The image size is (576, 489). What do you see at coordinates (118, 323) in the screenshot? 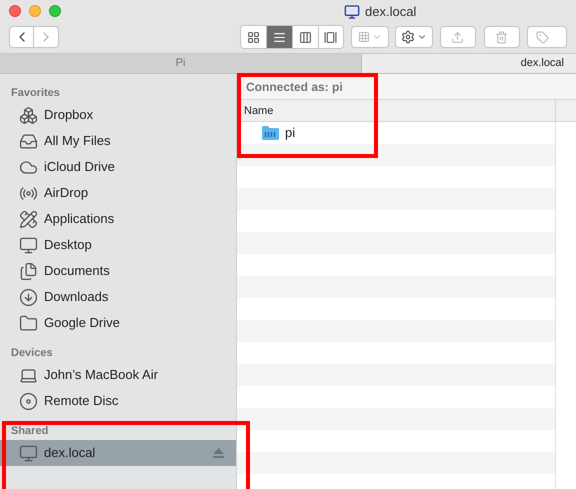
I see `sidebar-item: Google Drive` at bounding box center [118, 323].